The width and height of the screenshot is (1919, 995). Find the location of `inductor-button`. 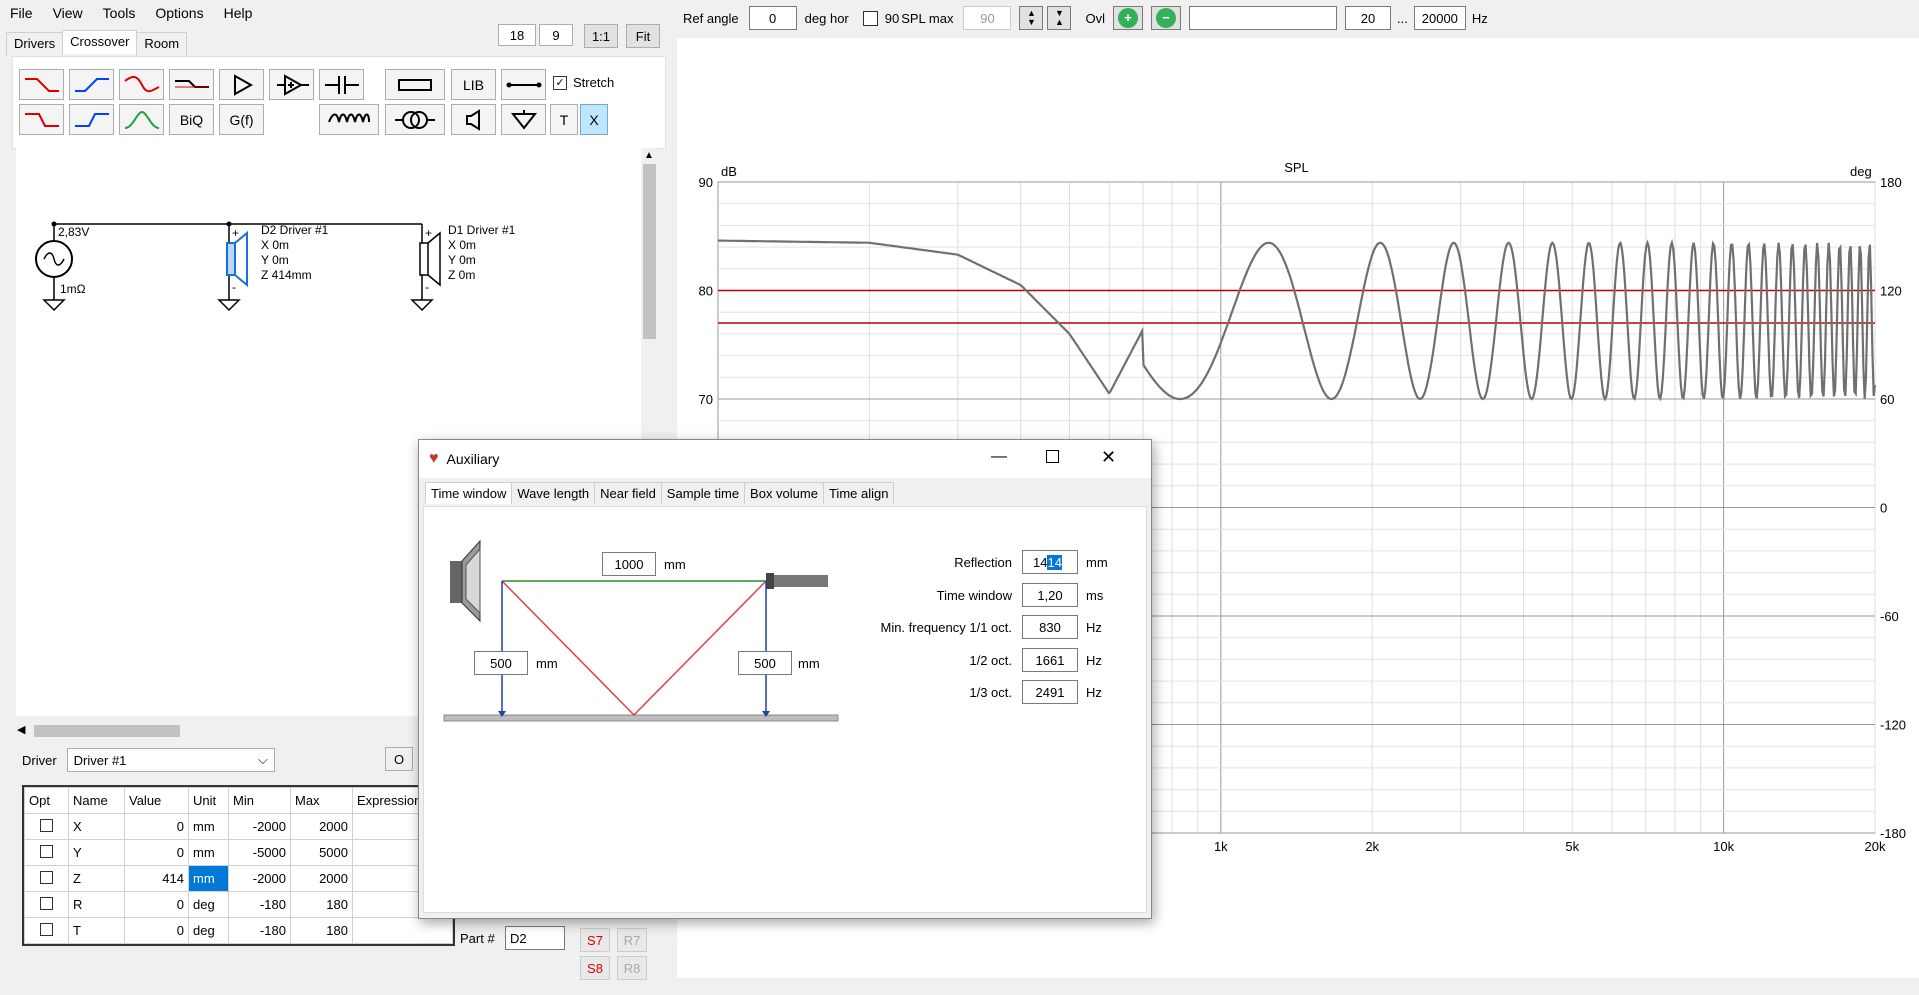

inductor-button is located at coordinates (349, 119).